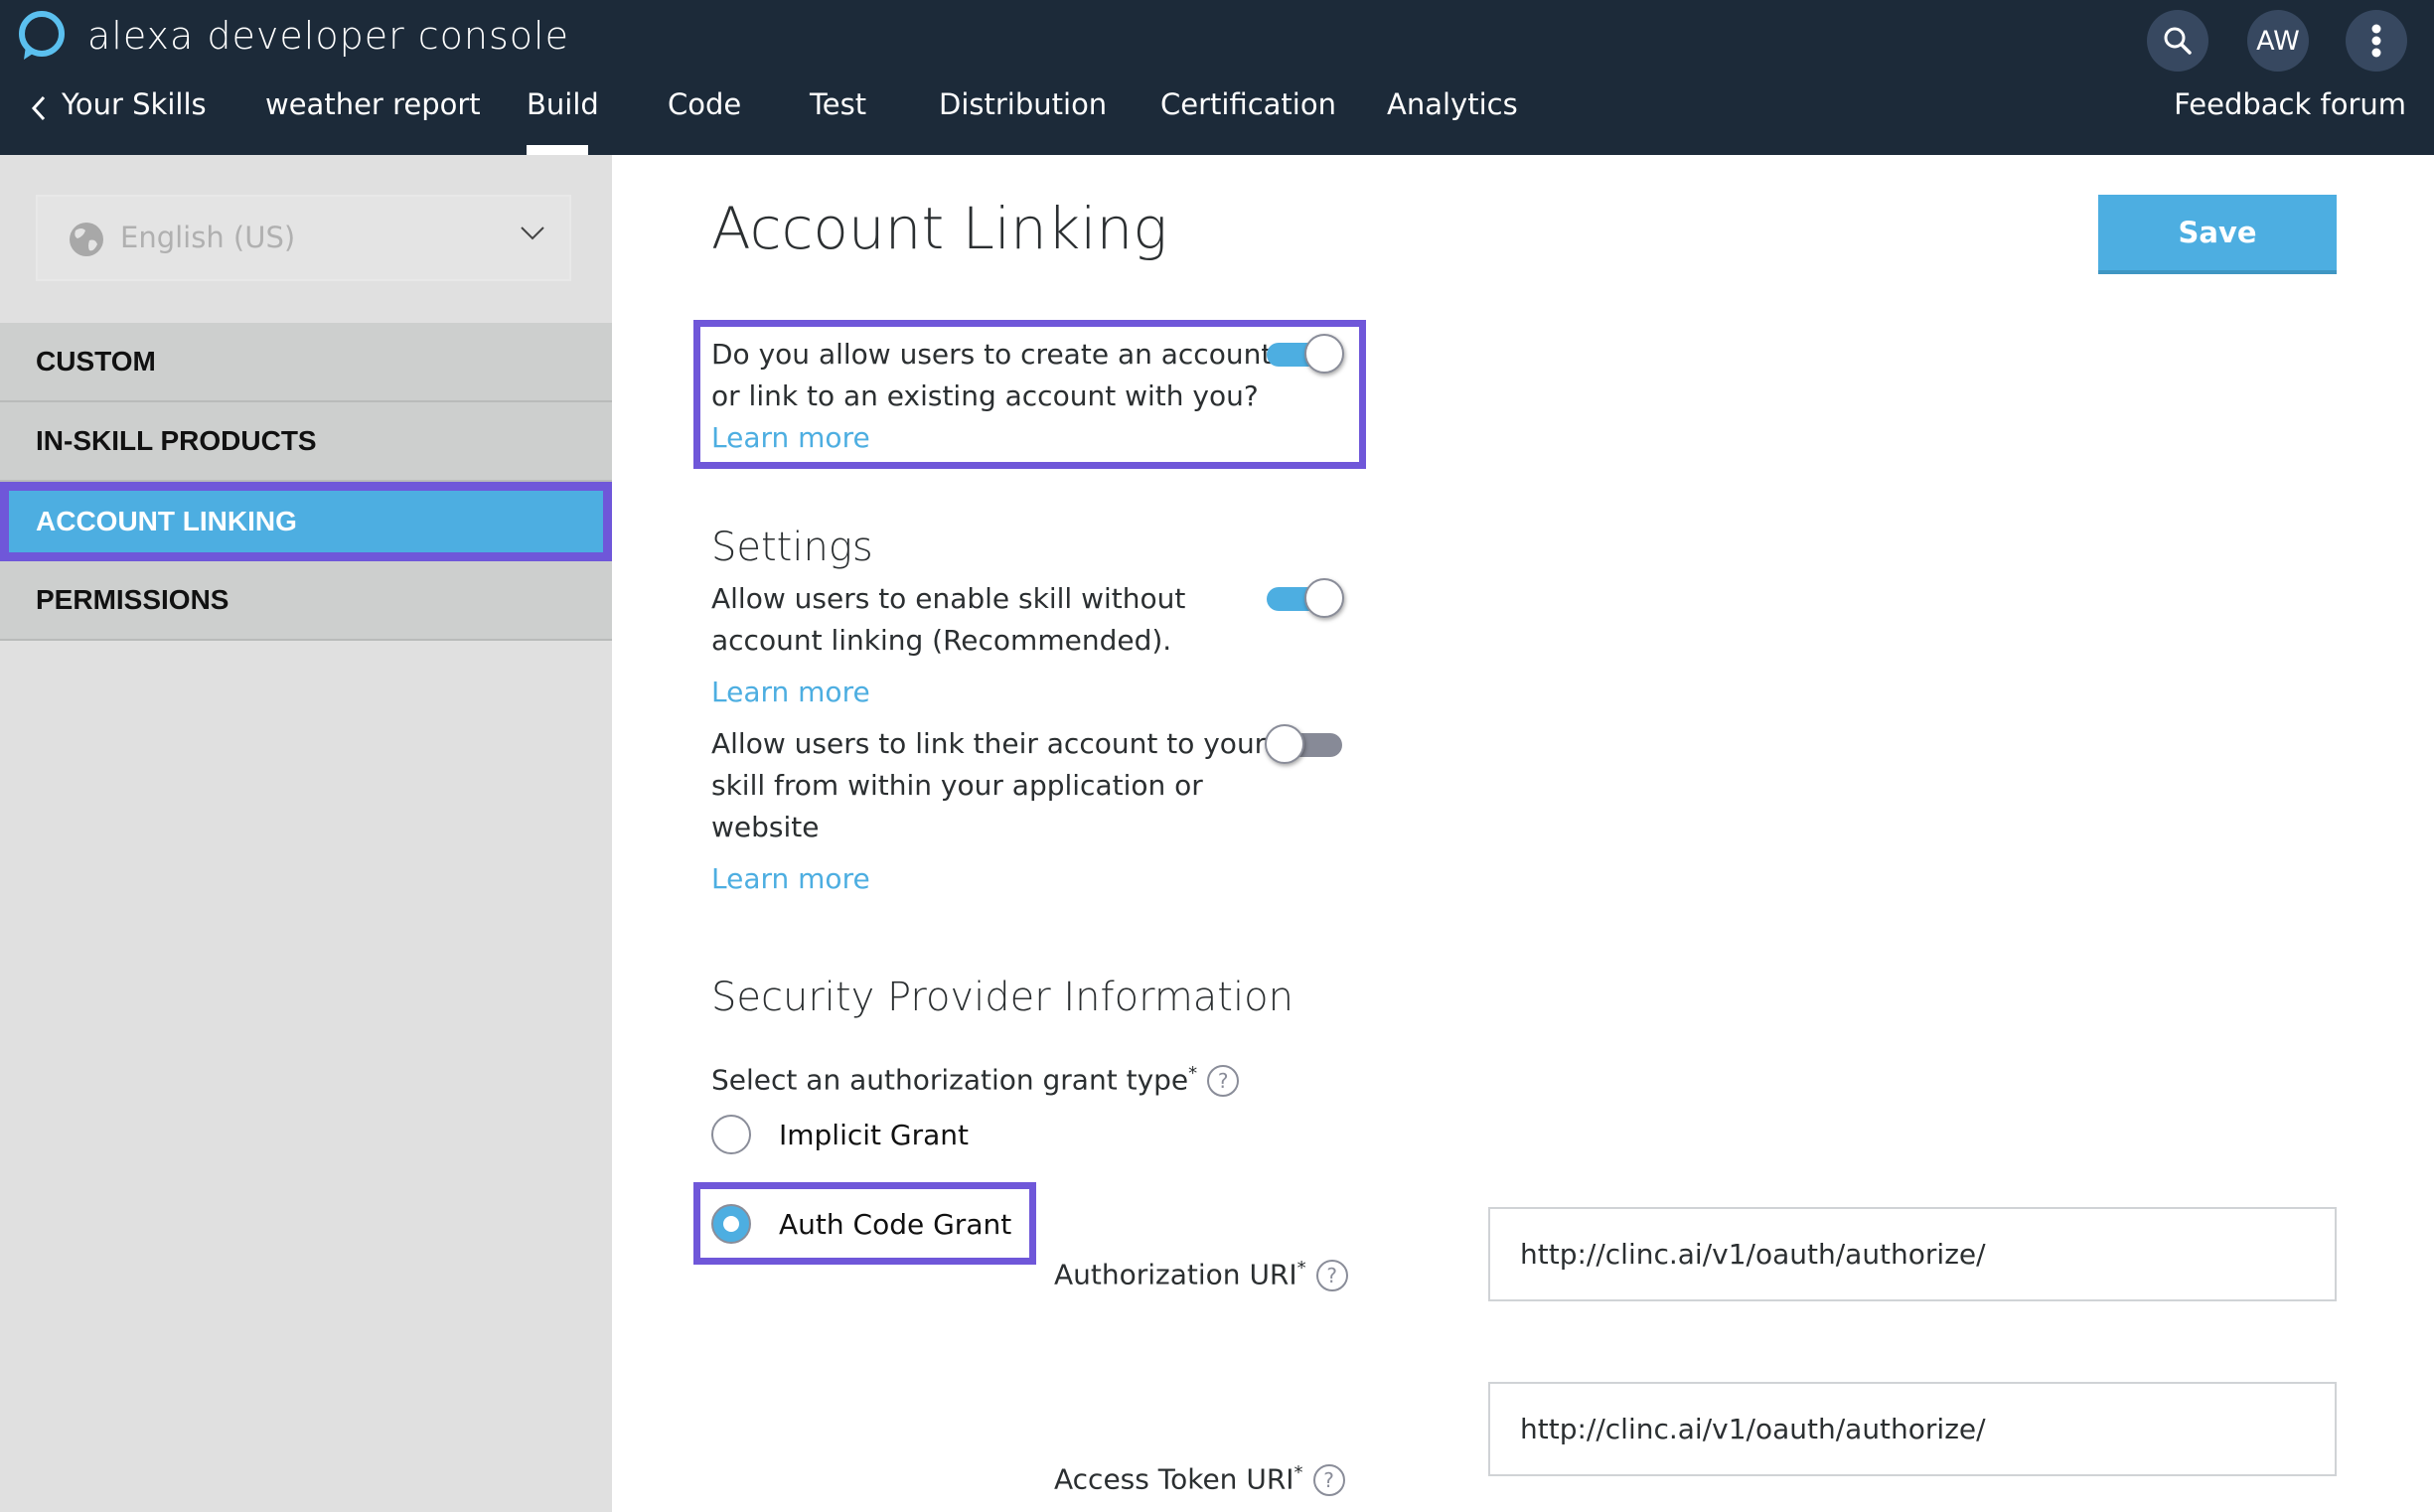  Describe the element at coordinates (992, 354) in the screenshot. I see `question-line-1: Do you allow users to create an account` at that location.